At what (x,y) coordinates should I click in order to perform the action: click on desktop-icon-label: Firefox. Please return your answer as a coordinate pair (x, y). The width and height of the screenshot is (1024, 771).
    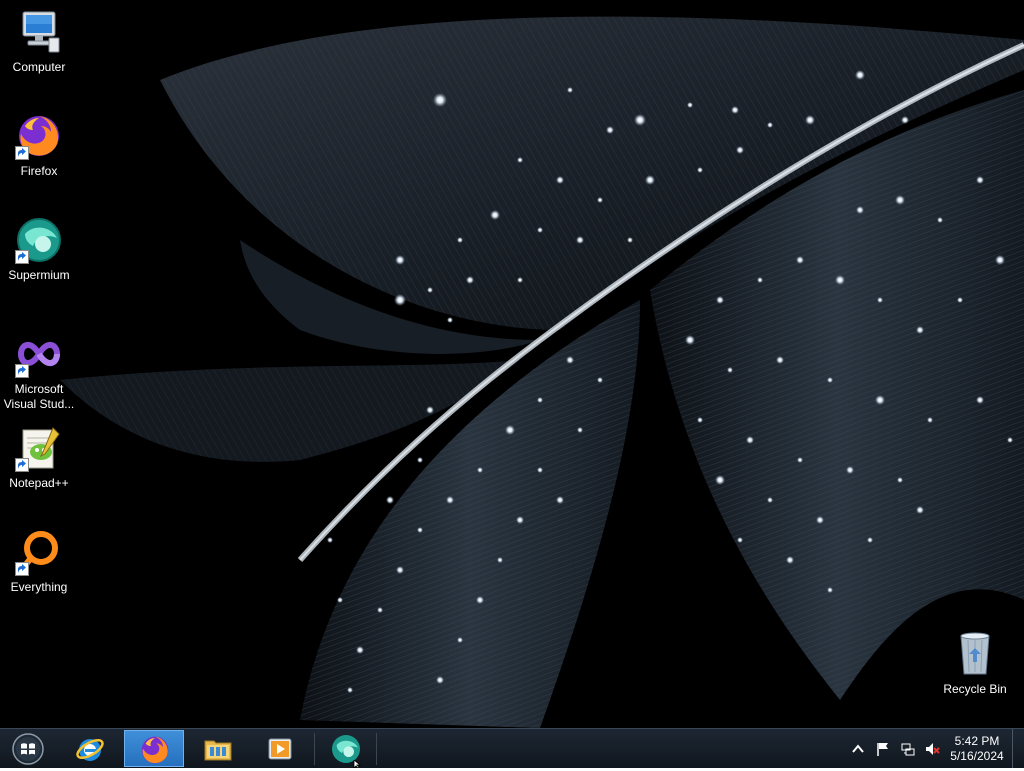
    Looking at the image, I should click on (39, 171).